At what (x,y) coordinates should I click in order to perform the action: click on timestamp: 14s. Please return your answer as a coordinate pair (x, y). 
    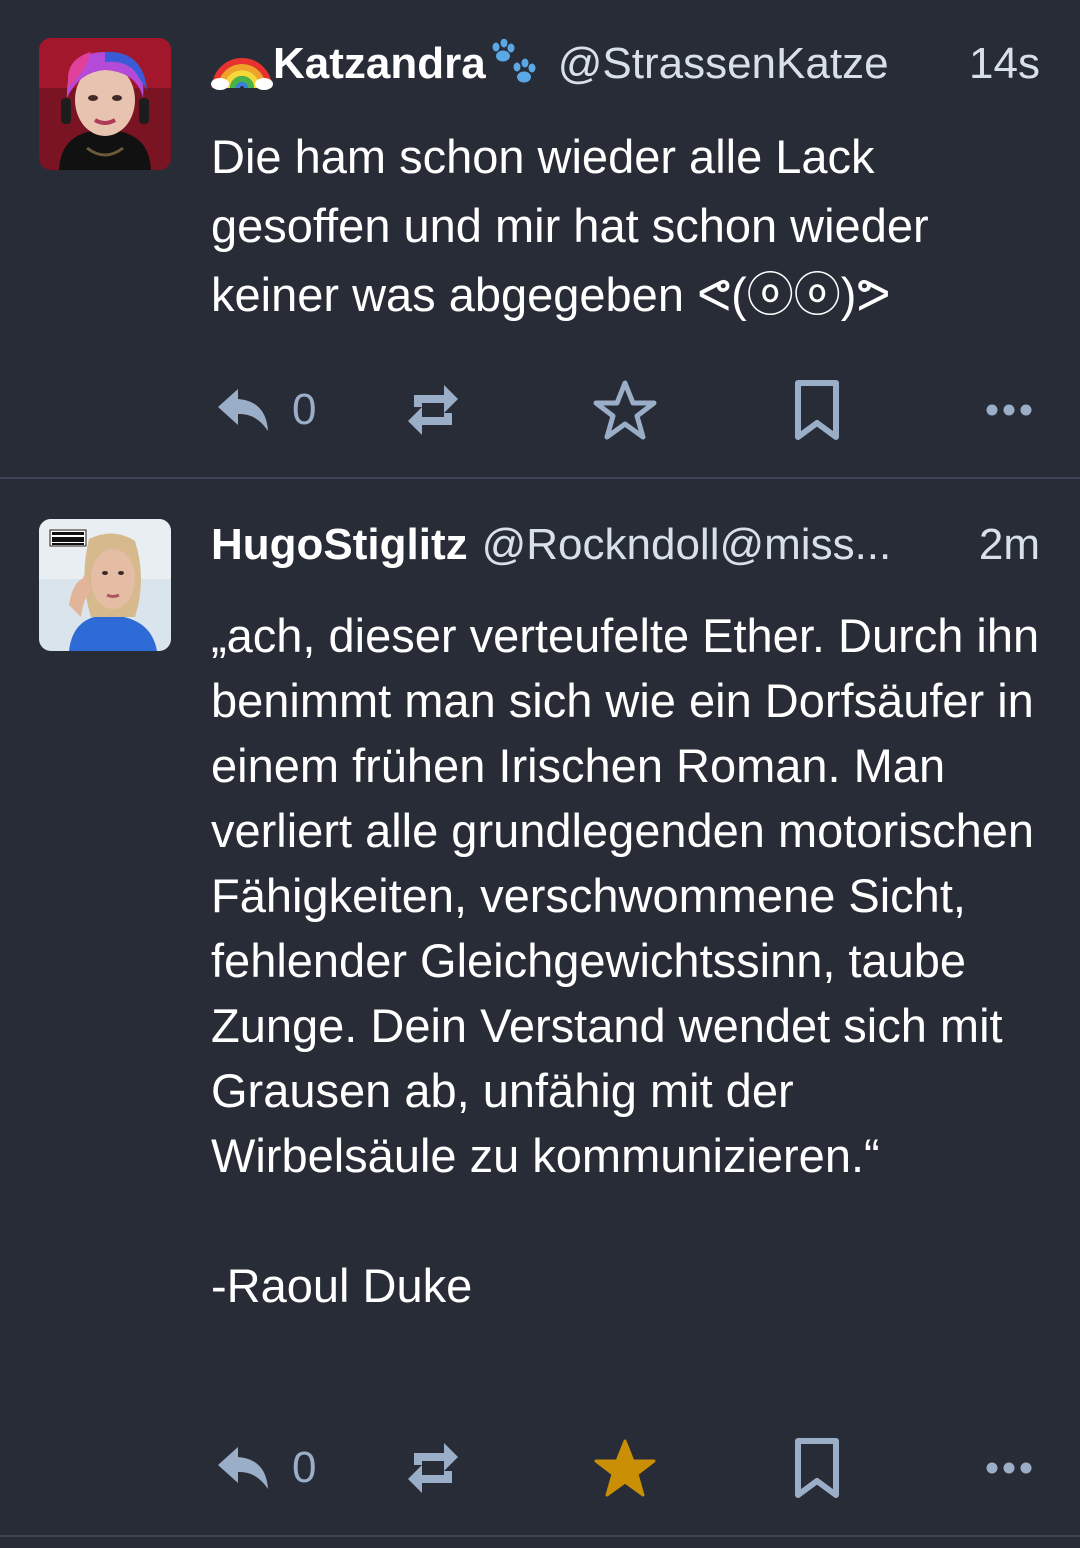
    Looking at the image, I should click on (1004, 64).